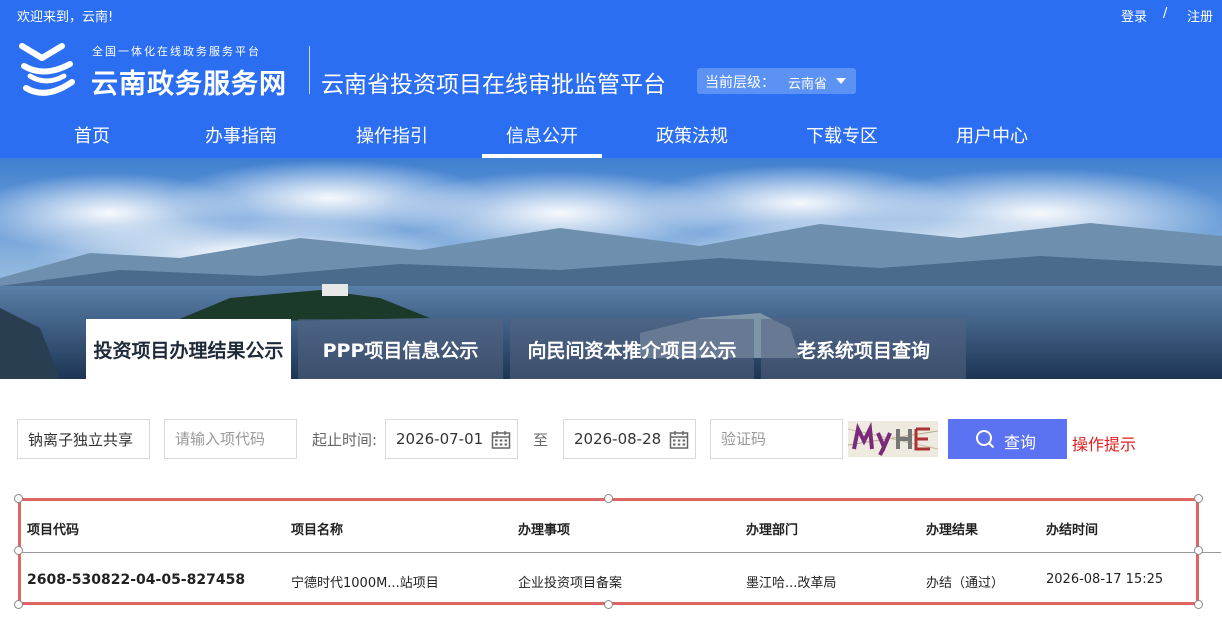 The height and width of the screenshot is (621, 1222). I want to click on project-code-input, so click(230, 439).